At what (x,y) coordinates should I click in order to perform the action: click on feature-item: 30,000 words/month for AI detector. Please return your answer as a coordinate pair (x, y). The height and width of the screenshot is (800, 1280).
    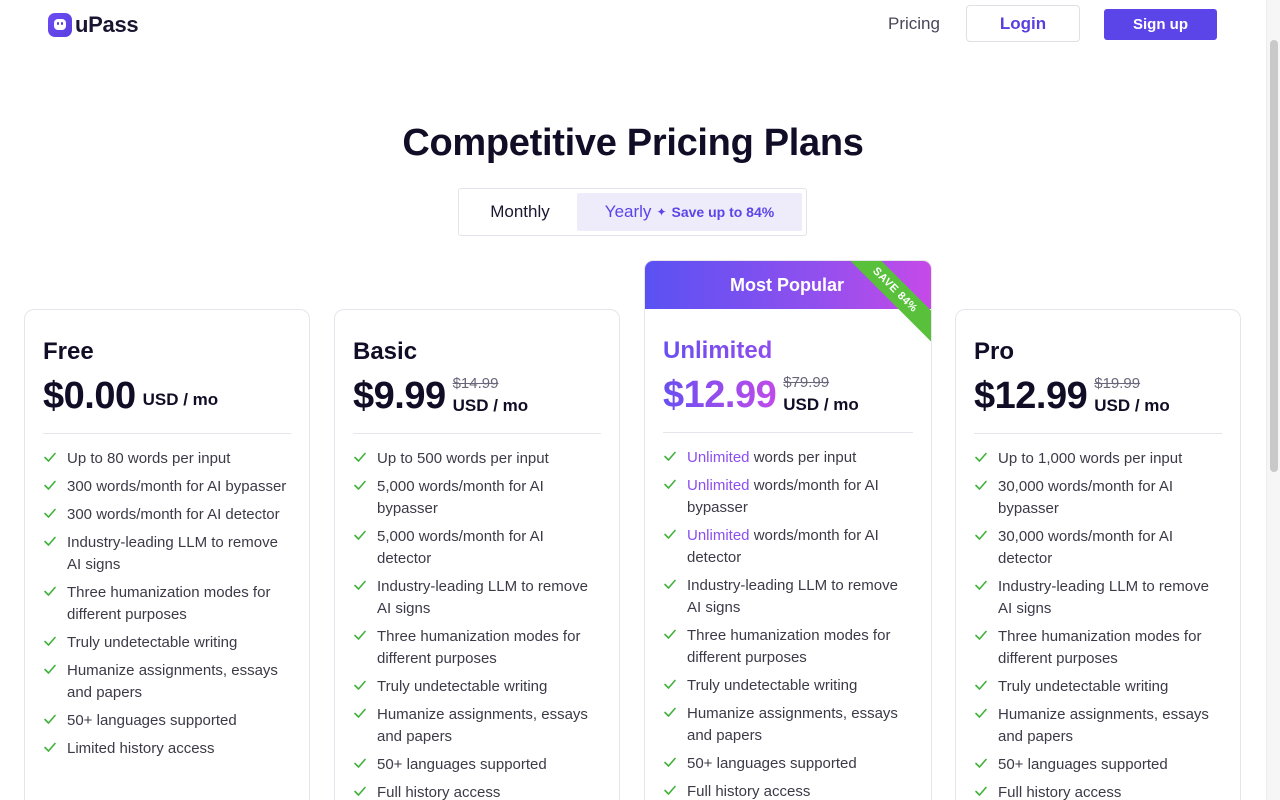
    Looking at the image, I should click on (1098, 548).